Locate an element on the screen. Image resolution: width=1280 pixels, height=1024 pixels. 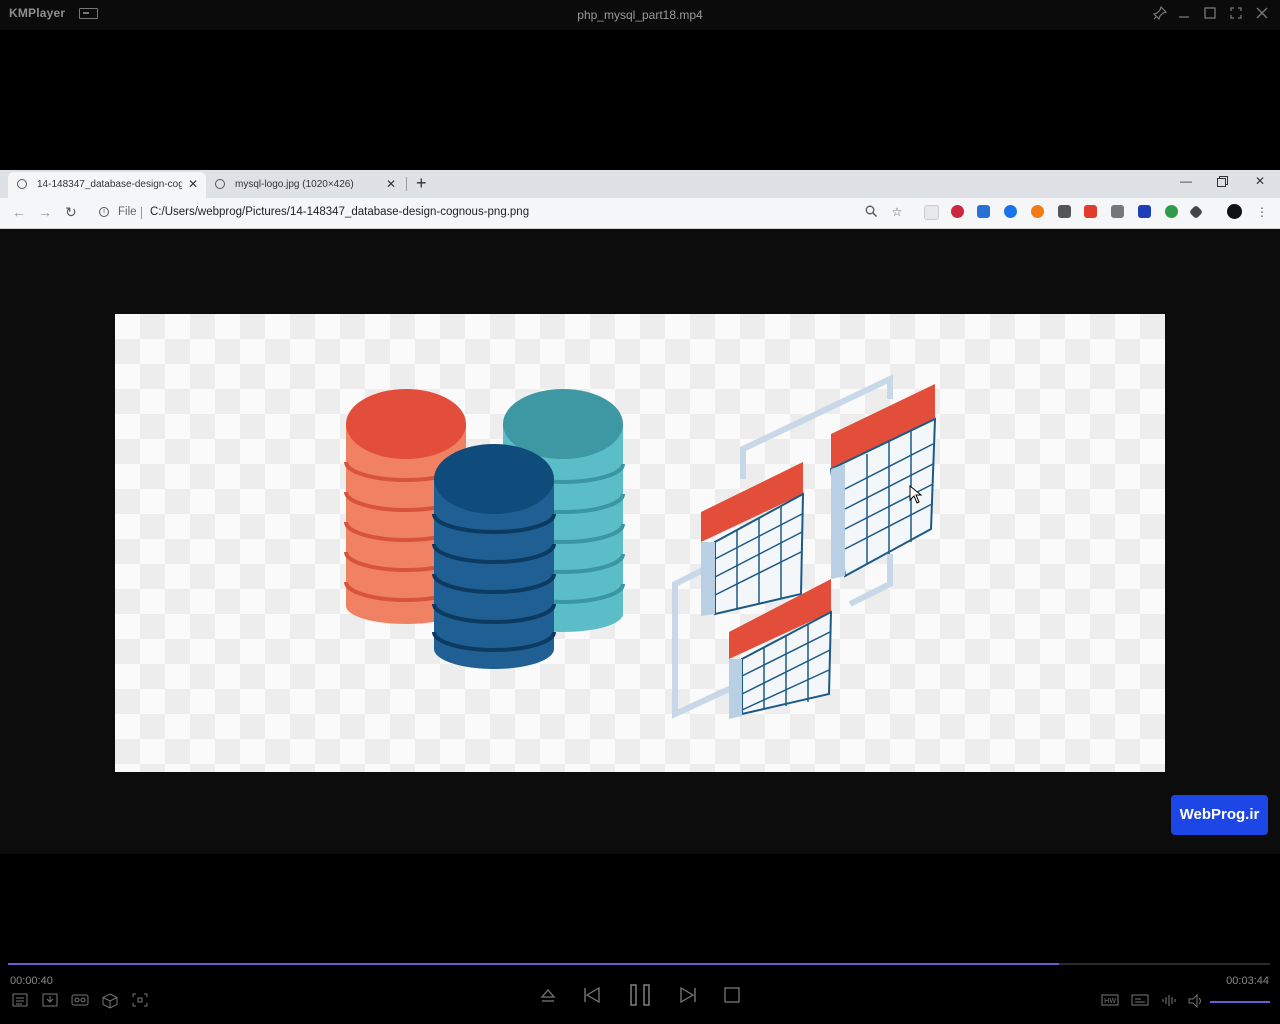
tab-title: 14-148347_database-design-cog is located at coordinates (109, 184).